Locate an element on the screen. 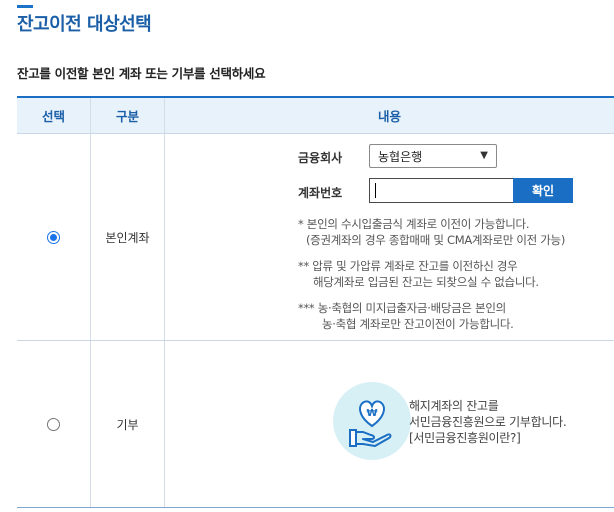 The height and width of the screenshot is (512, 614). bank-select: 농협은행 ▼ is located at coordinates (433, 156).